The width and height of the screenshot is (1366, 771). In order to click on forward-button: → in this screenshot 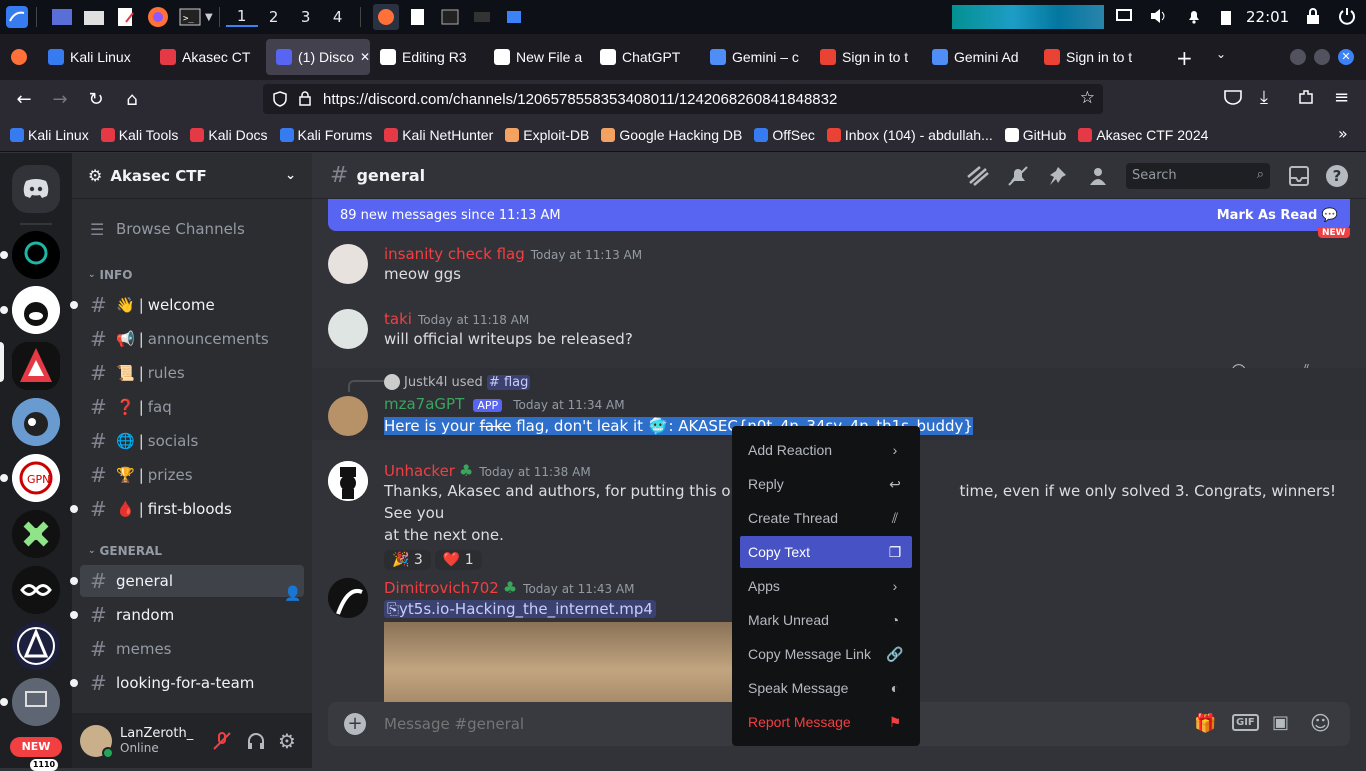, I will do `click(60, 99)`.